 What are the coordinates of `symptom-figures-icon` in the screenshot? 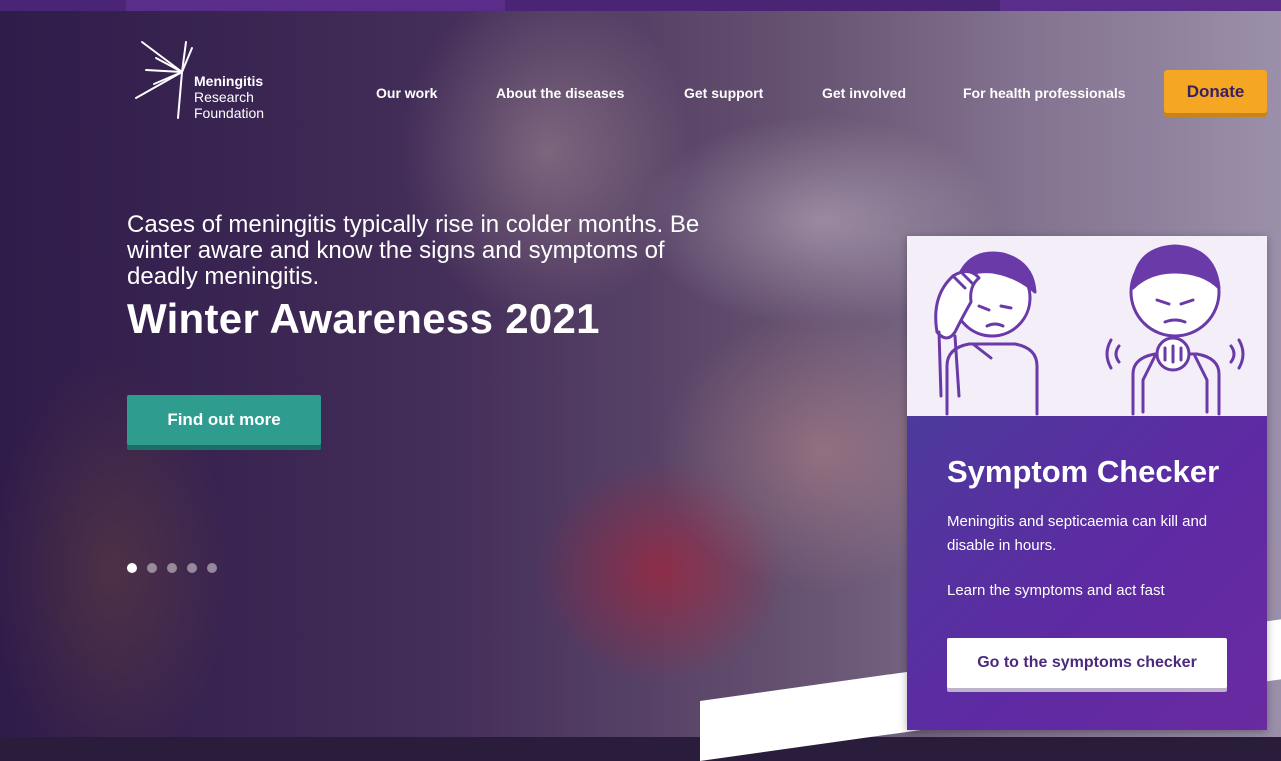 It's located at (1089, 330).